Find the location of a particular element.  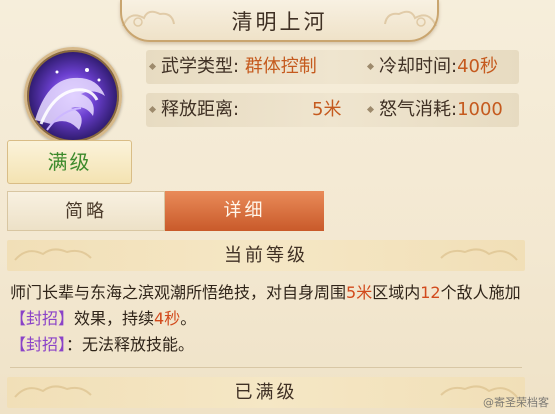

skill-type-value: 群体控制 is located at coordinates (280, 66).